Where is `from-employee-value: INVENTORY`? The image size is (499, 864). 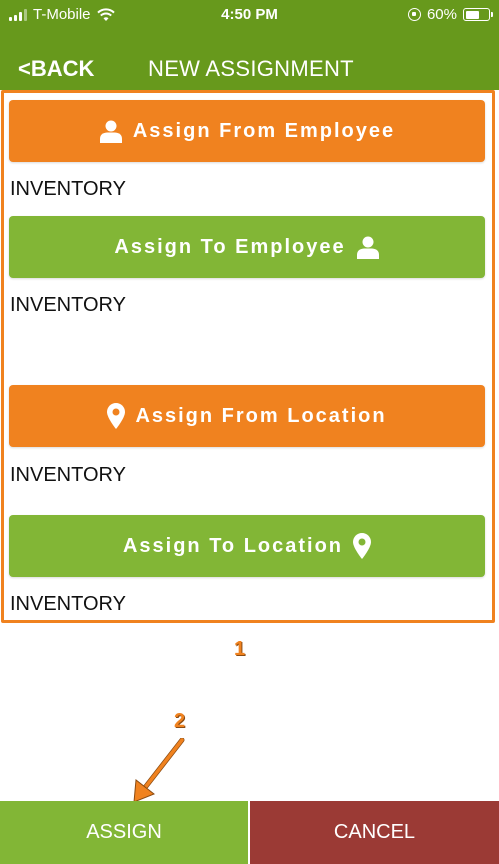 from-employee-value: INVENTORY is located at coordinates (68, 189).